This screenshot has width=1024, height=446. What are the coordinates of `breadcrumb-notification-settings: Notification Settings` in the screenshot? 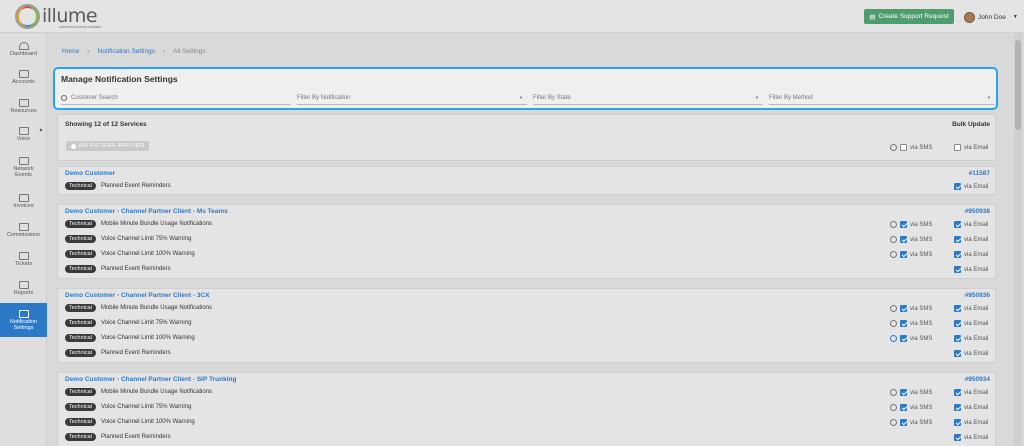 It's located at (126, 51).